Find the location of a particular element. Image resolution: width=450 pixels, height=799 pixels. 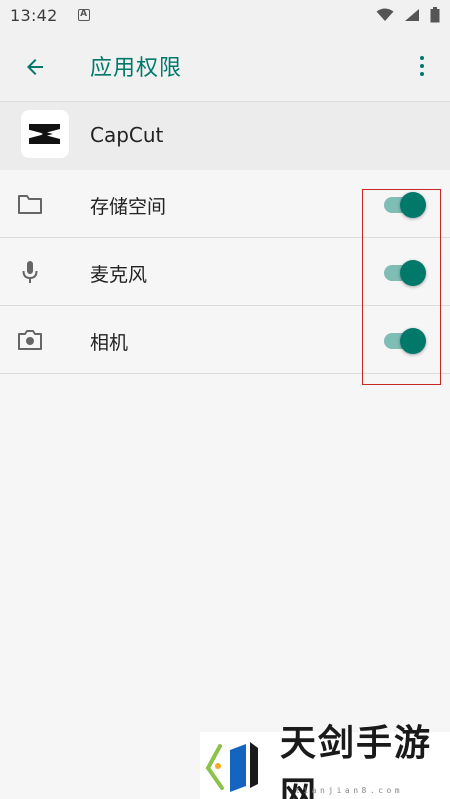

status-icons is located at coordinates (408, 15).